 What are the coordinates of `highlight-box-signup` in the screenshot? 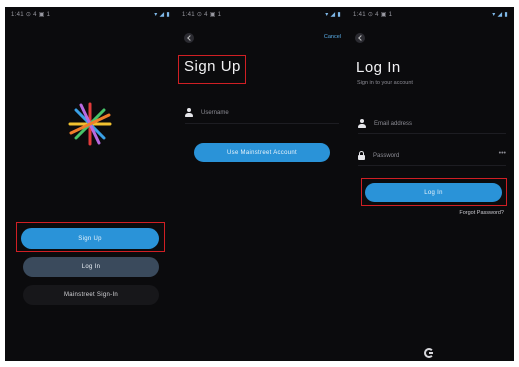 It's located at (90, 237).